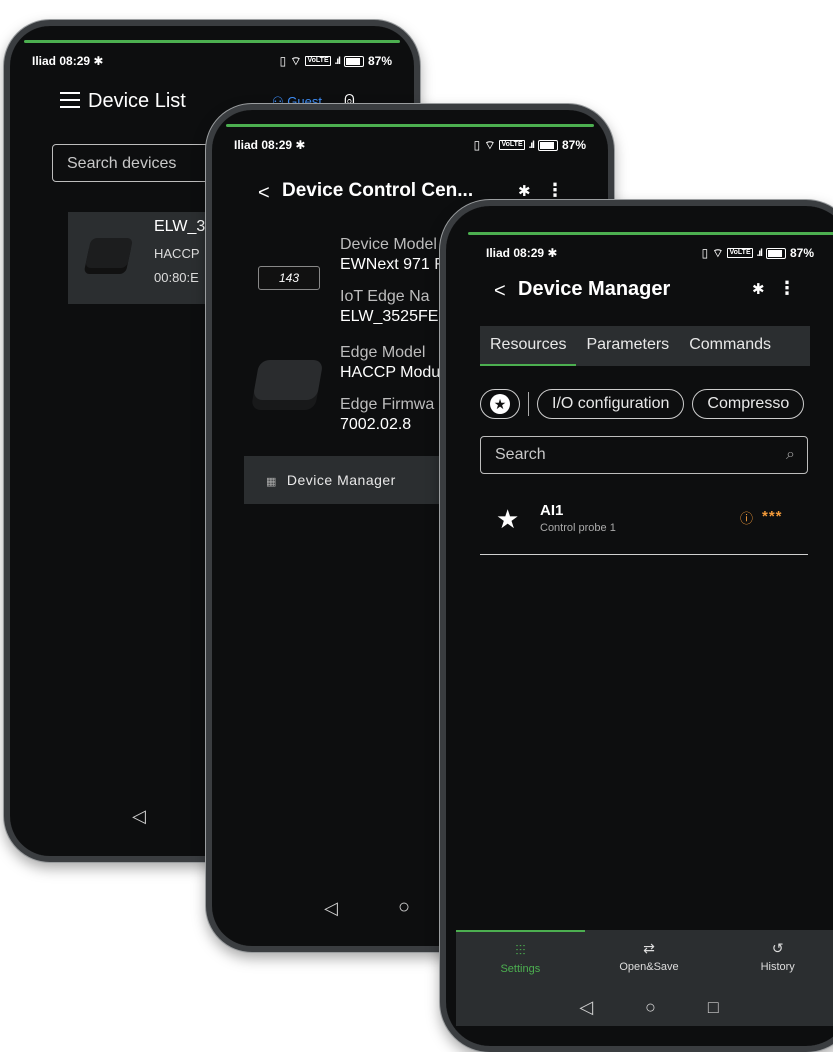  Describe the element at coordinates (520, 969) in the screenshot. I see `nav-settings-label: Settings` at that location.